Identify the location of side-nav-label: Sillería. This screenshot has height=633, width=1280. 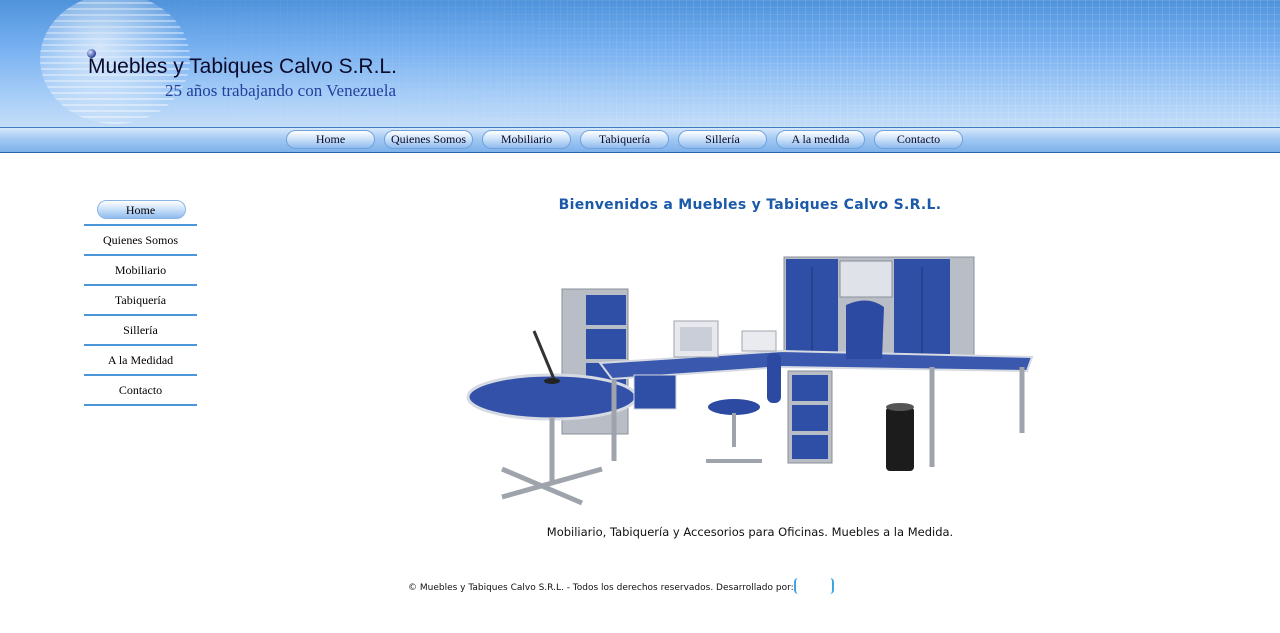
(140, 330).